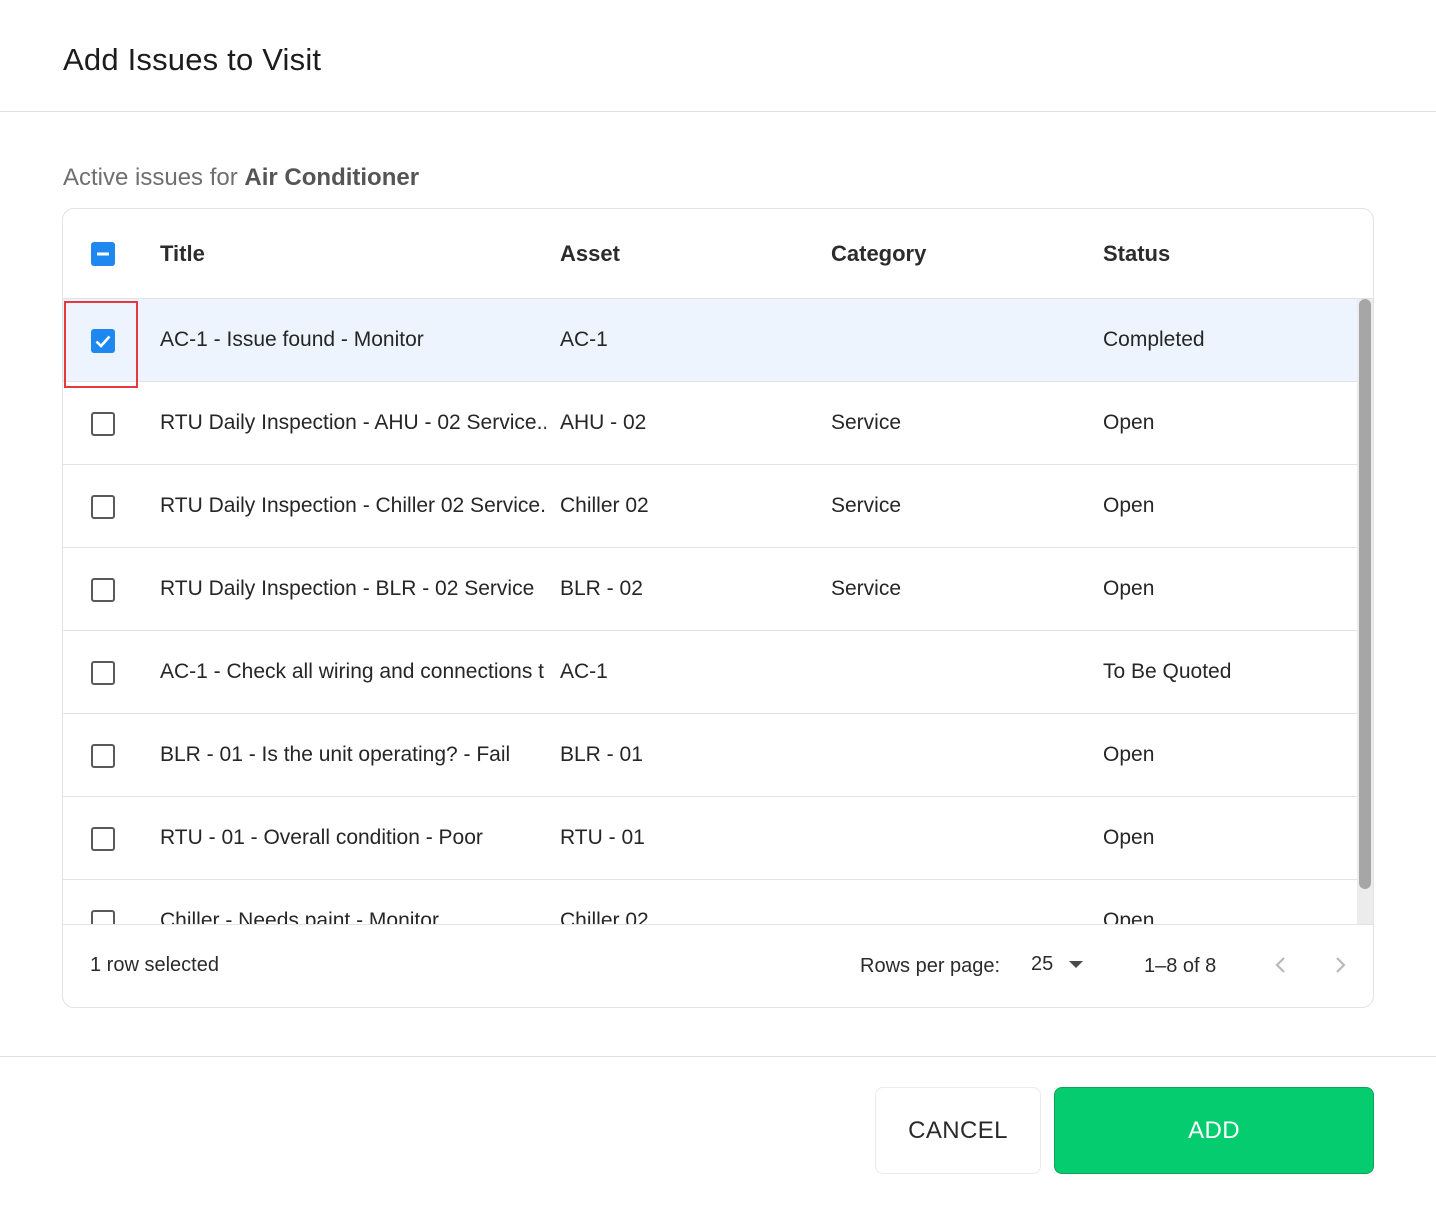 The image size is (1436, 1222). I want to click on column-header-title: Title, so click(182, 254).